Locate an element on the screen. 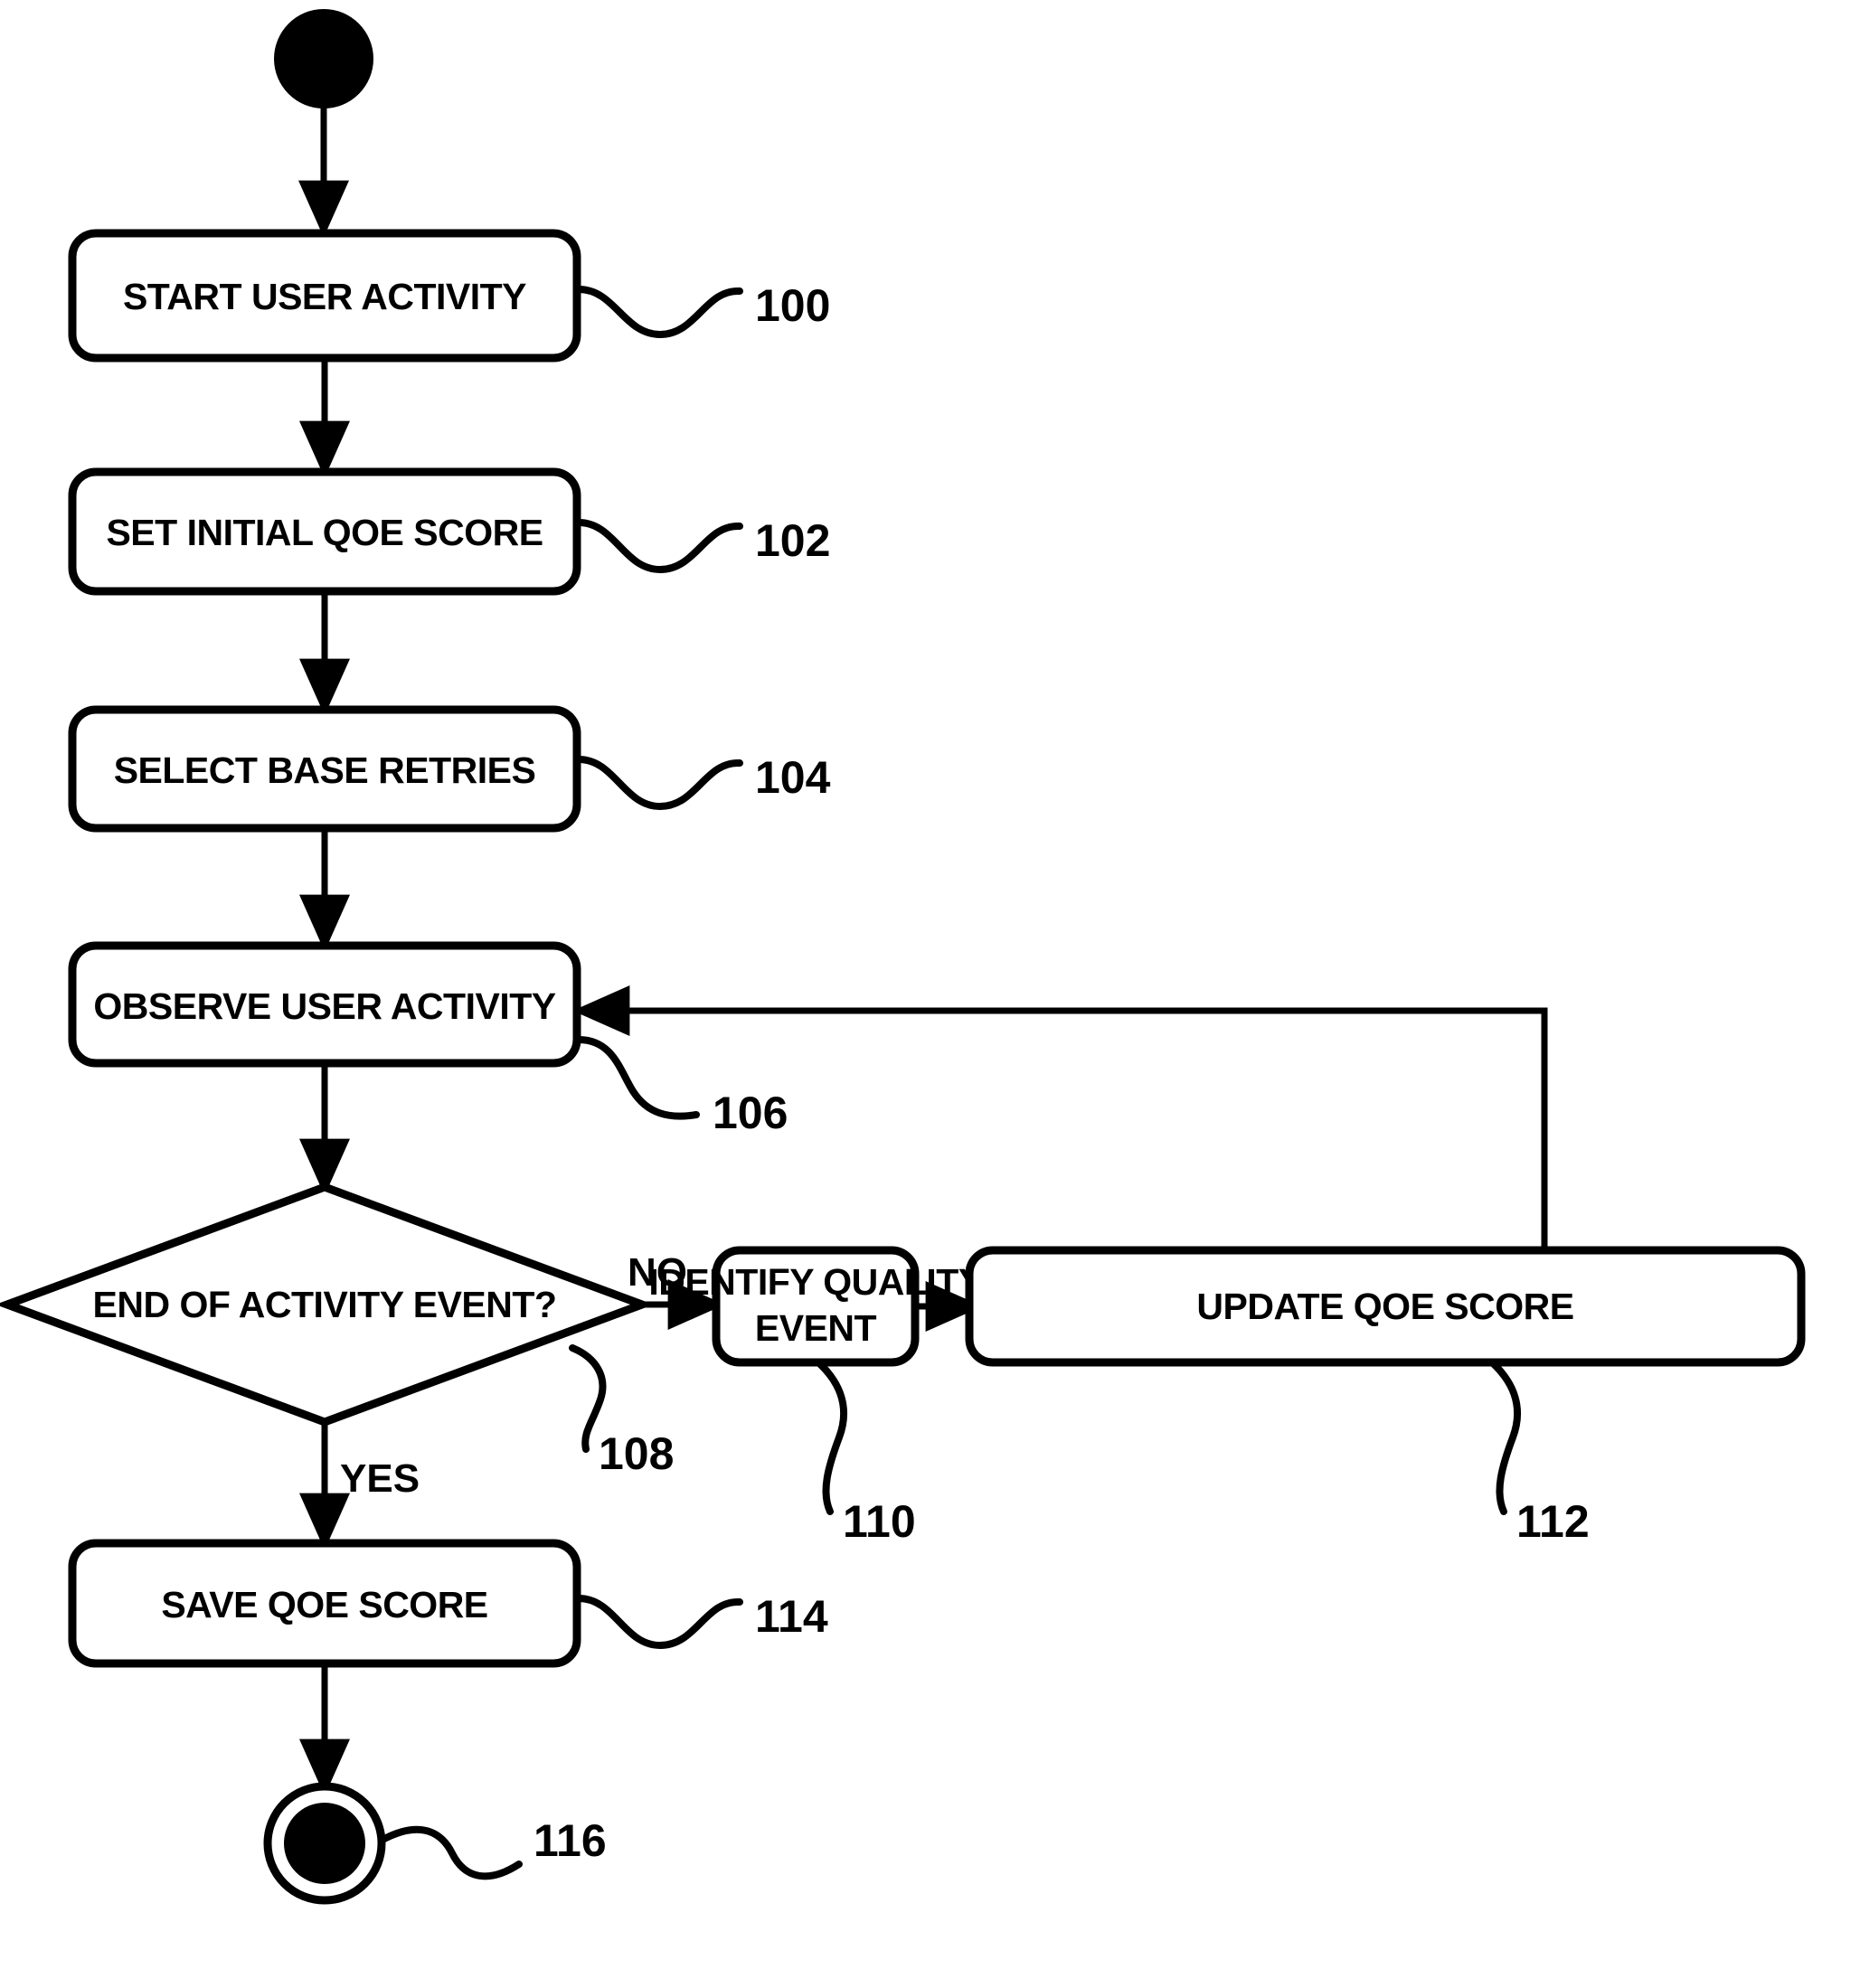 The height and width of the screenshot is (1988, 1860). node-label-end-of-activity-event: END OF ACTIVITY EVENT? is located at coordinates (325, 1304).